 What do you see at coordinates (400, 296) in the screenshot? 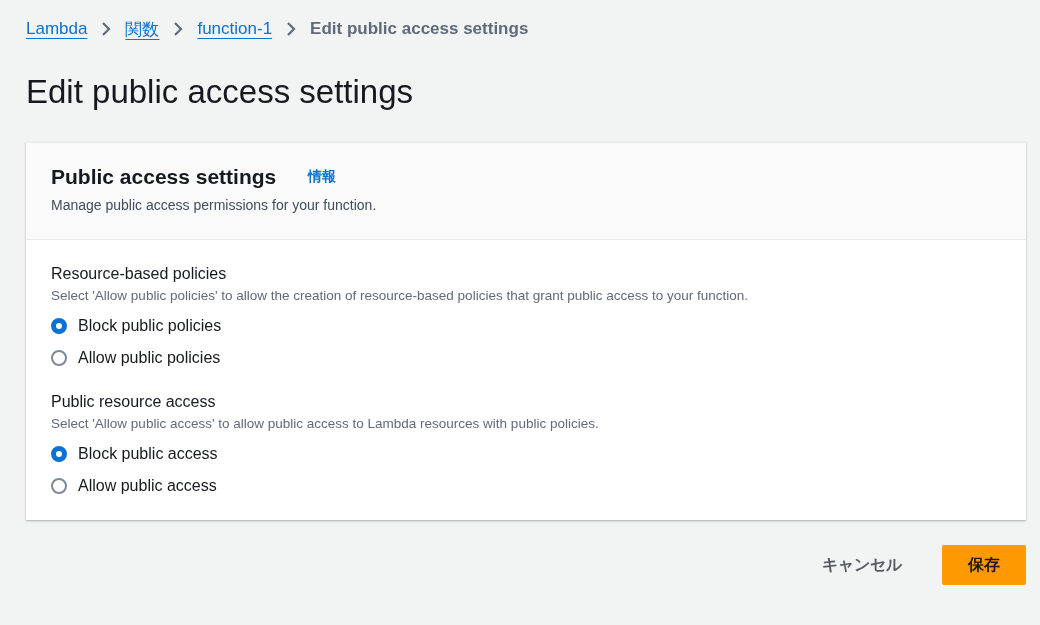
I see `group-description: Select 'Allow public policies' to allow the creation of resource-based policies that grant public access to your function.` at bounding box center [400, 296].